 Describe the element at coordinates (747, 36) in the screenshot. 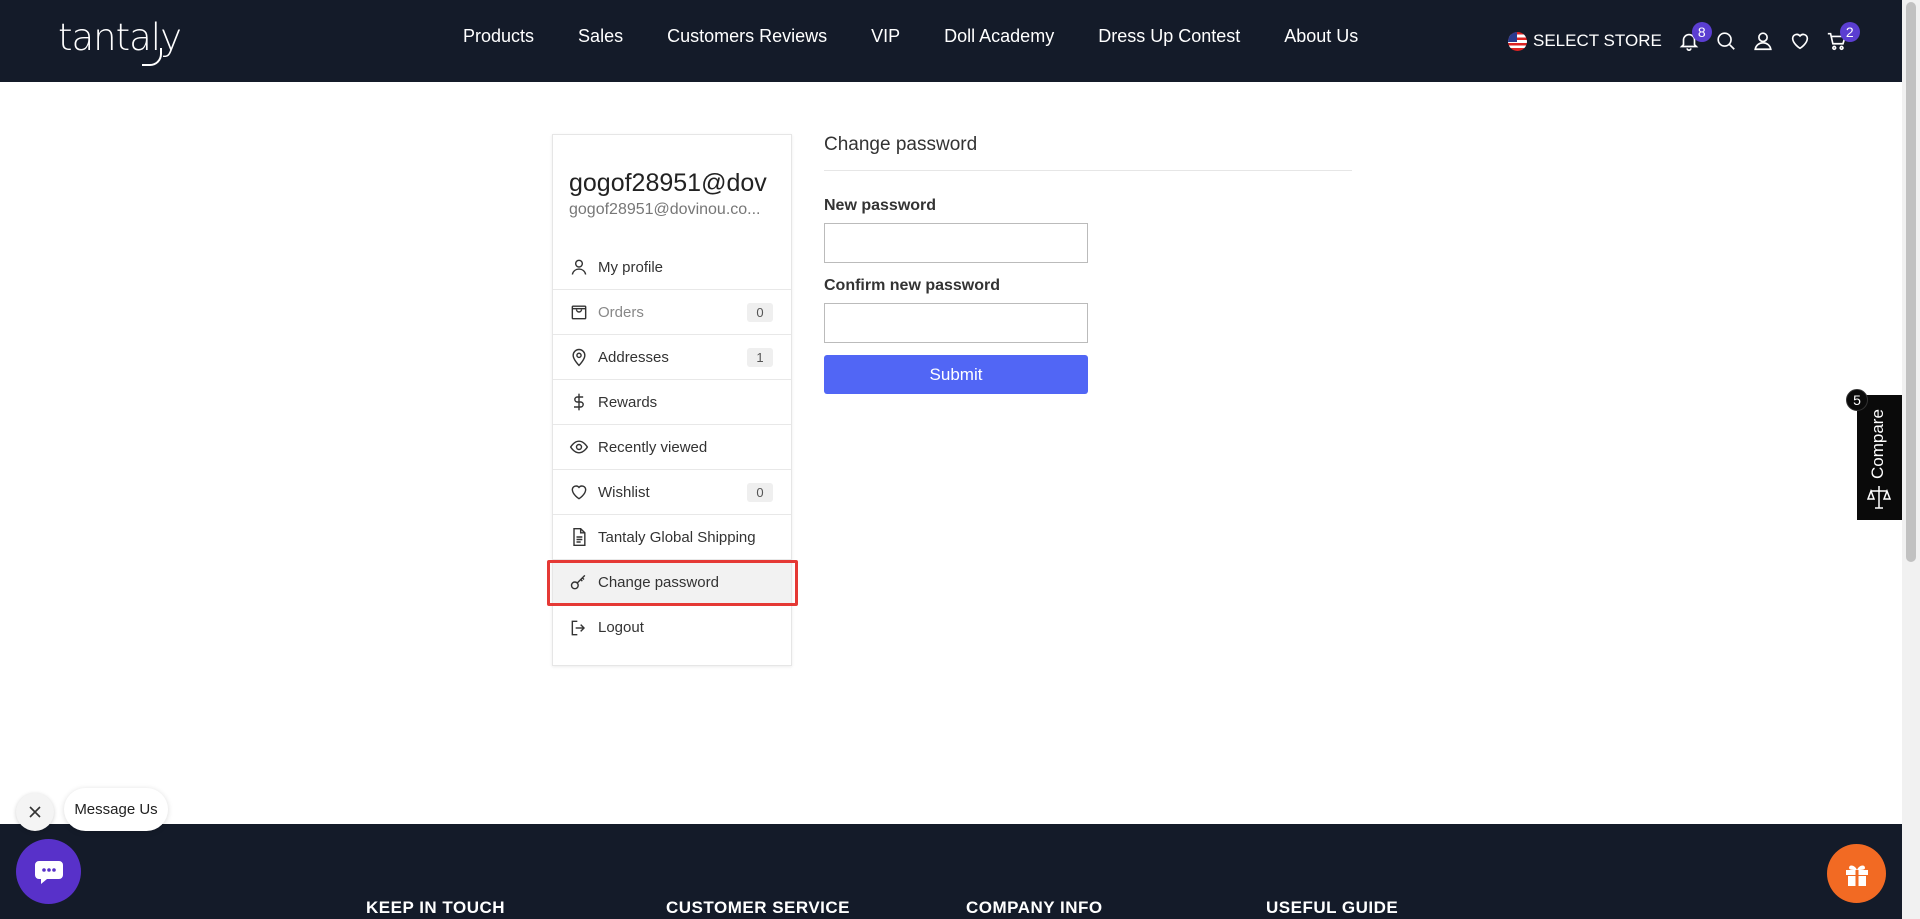

I see `nav-customers-reviews: Customers Reviews` at that location.